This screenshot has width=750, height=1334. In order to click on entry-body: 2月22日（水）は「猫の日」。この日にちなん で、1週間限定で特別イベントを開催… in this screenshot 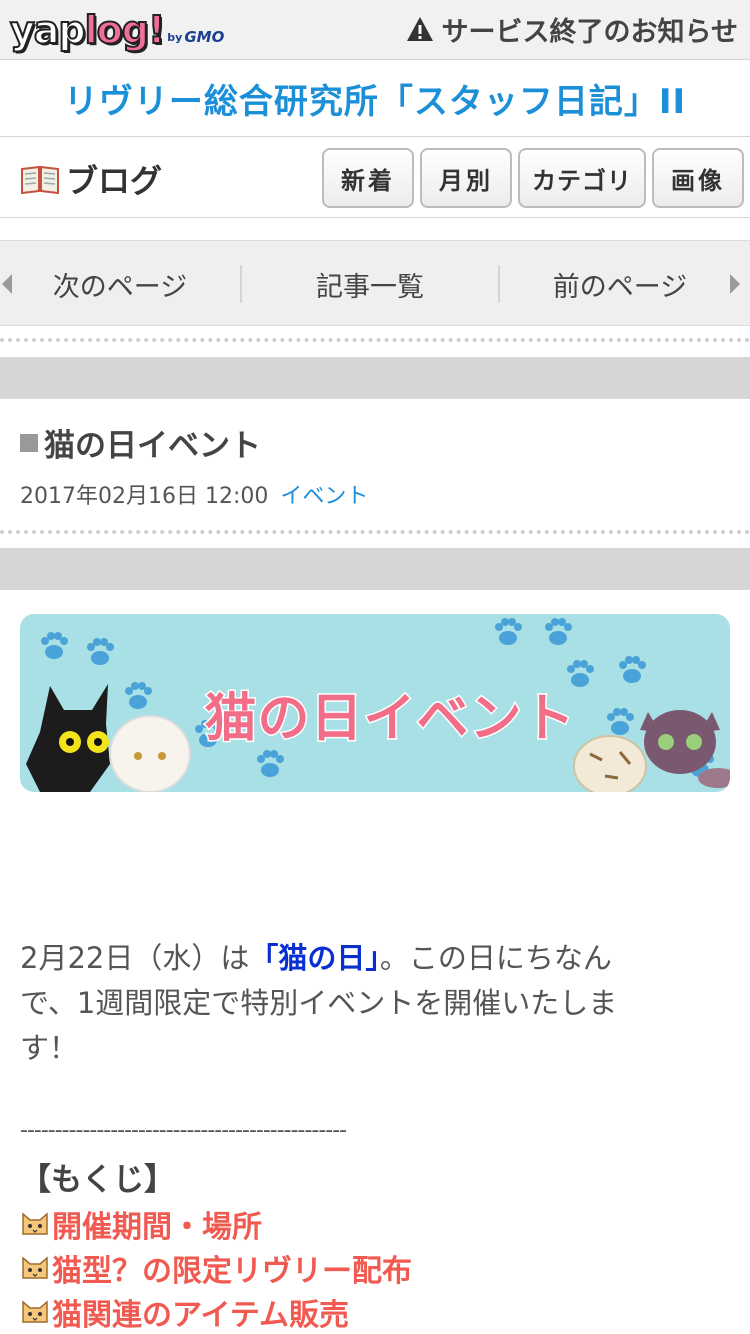, I will do `click(370, 1003)`.